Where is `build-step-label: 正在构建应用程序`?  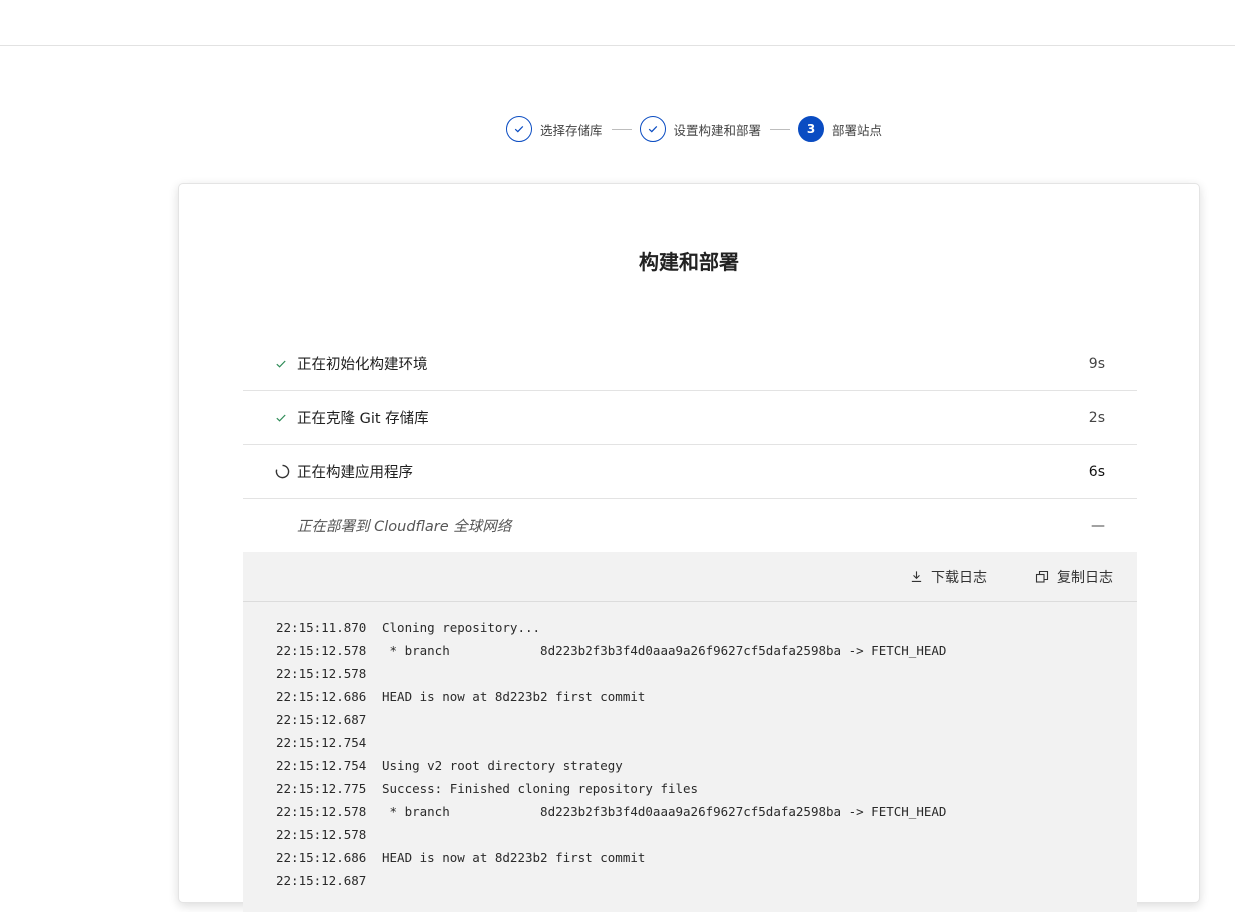 build-step-label: 正在构建应用程序 is located at coordinates (355, 473).